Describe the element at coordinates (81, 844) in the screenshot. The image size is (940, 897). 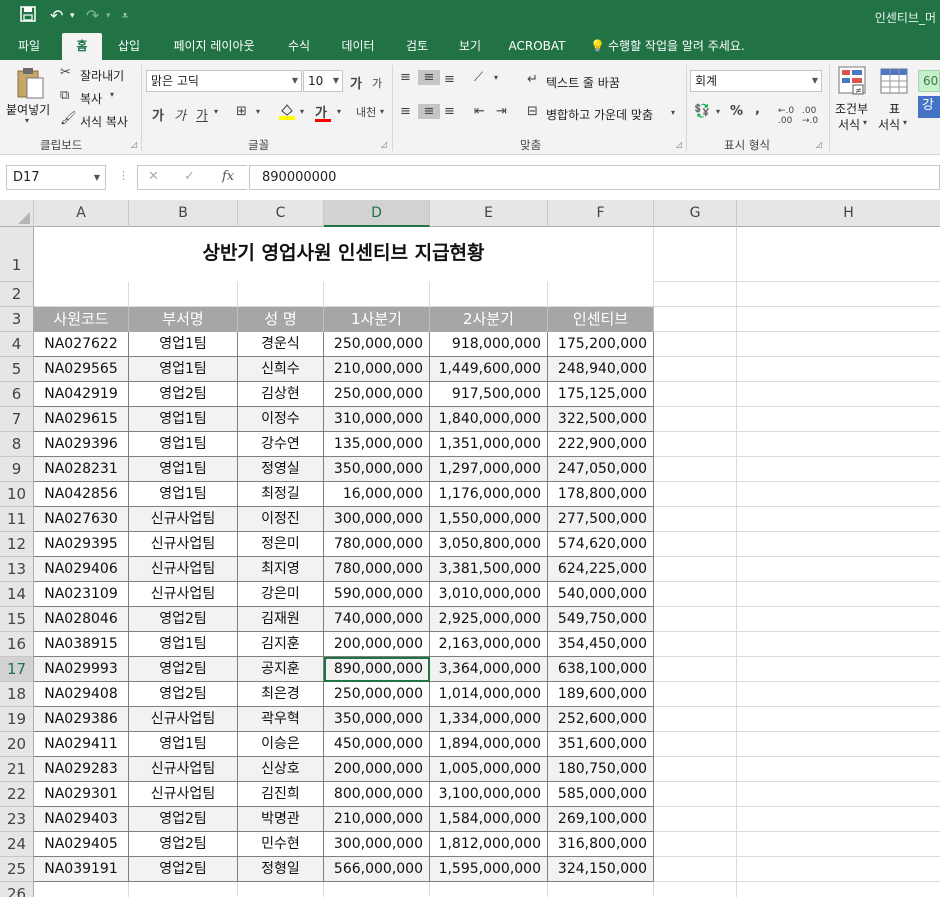
I see `table-cell: NA029405` at that location.